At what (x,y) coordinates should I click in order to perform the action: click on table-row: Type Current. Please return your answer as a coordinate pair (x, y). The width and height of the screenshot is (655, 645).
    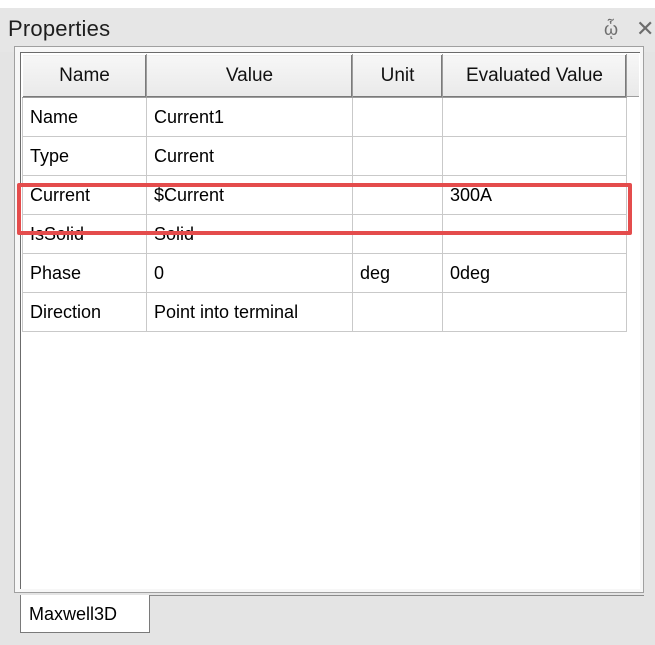
    Looking at the image, I should click on (324, 156).